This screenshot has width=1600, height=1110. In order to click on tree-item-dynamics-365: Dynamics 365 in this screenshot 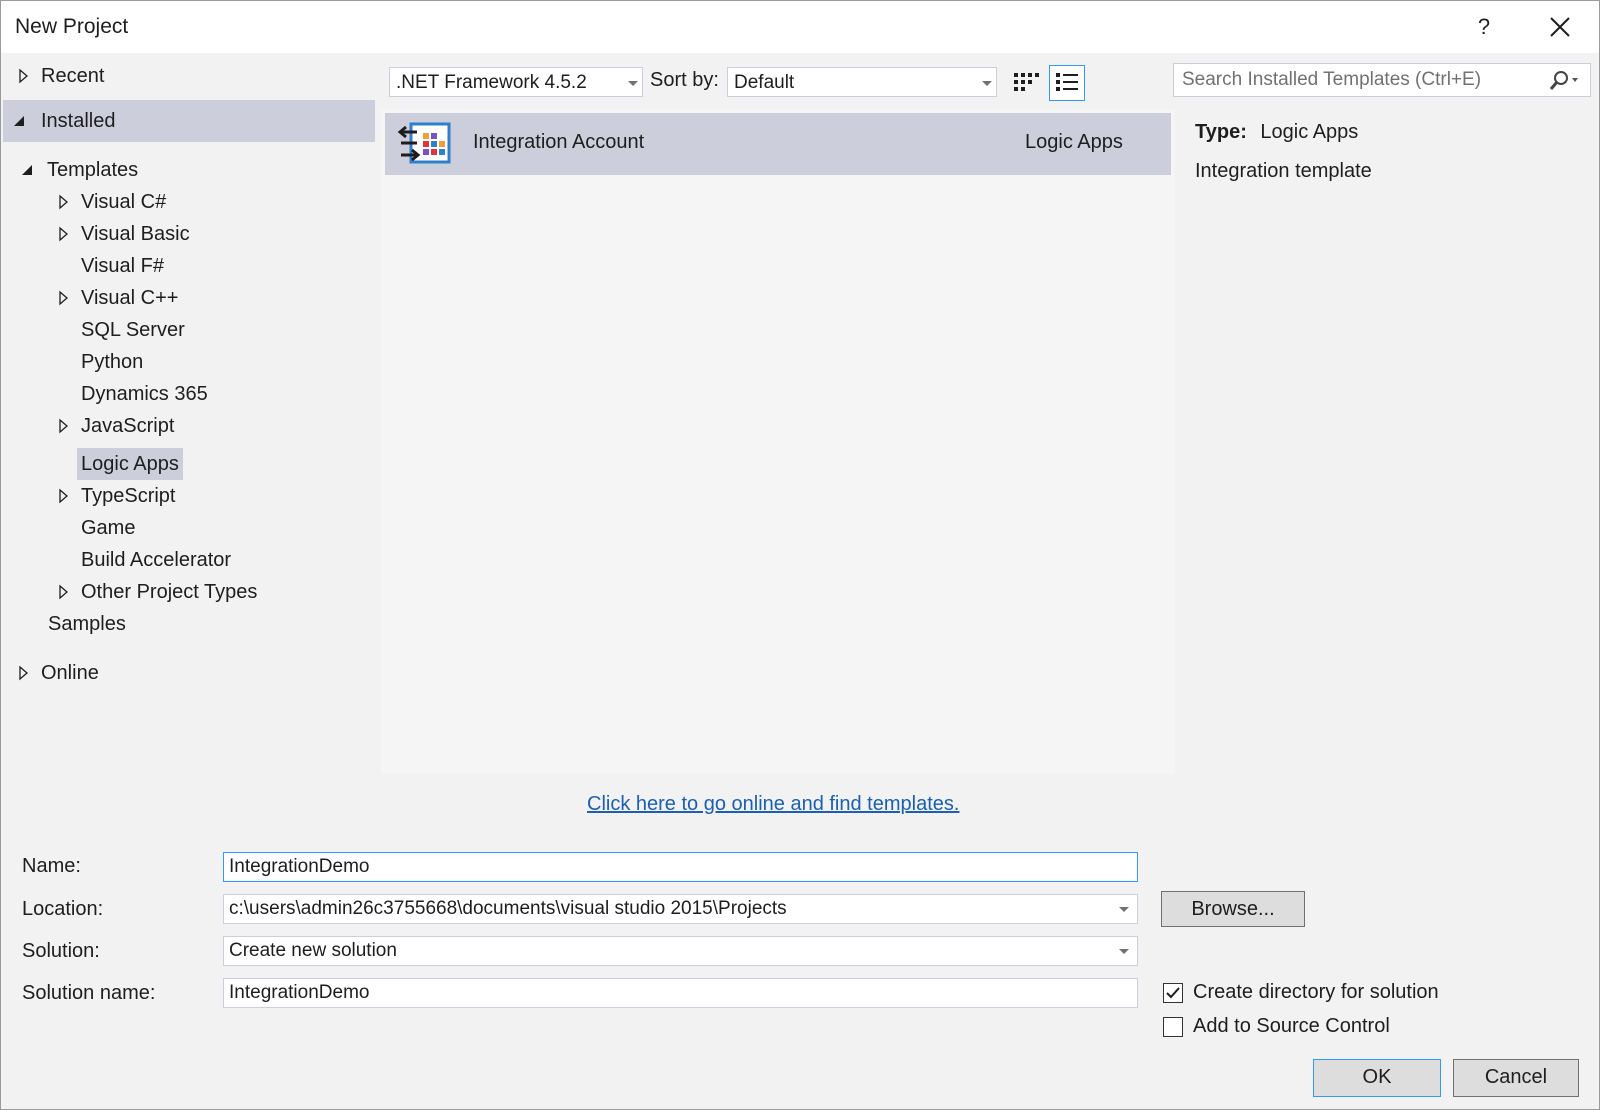, I will do `click(144, 394)`.